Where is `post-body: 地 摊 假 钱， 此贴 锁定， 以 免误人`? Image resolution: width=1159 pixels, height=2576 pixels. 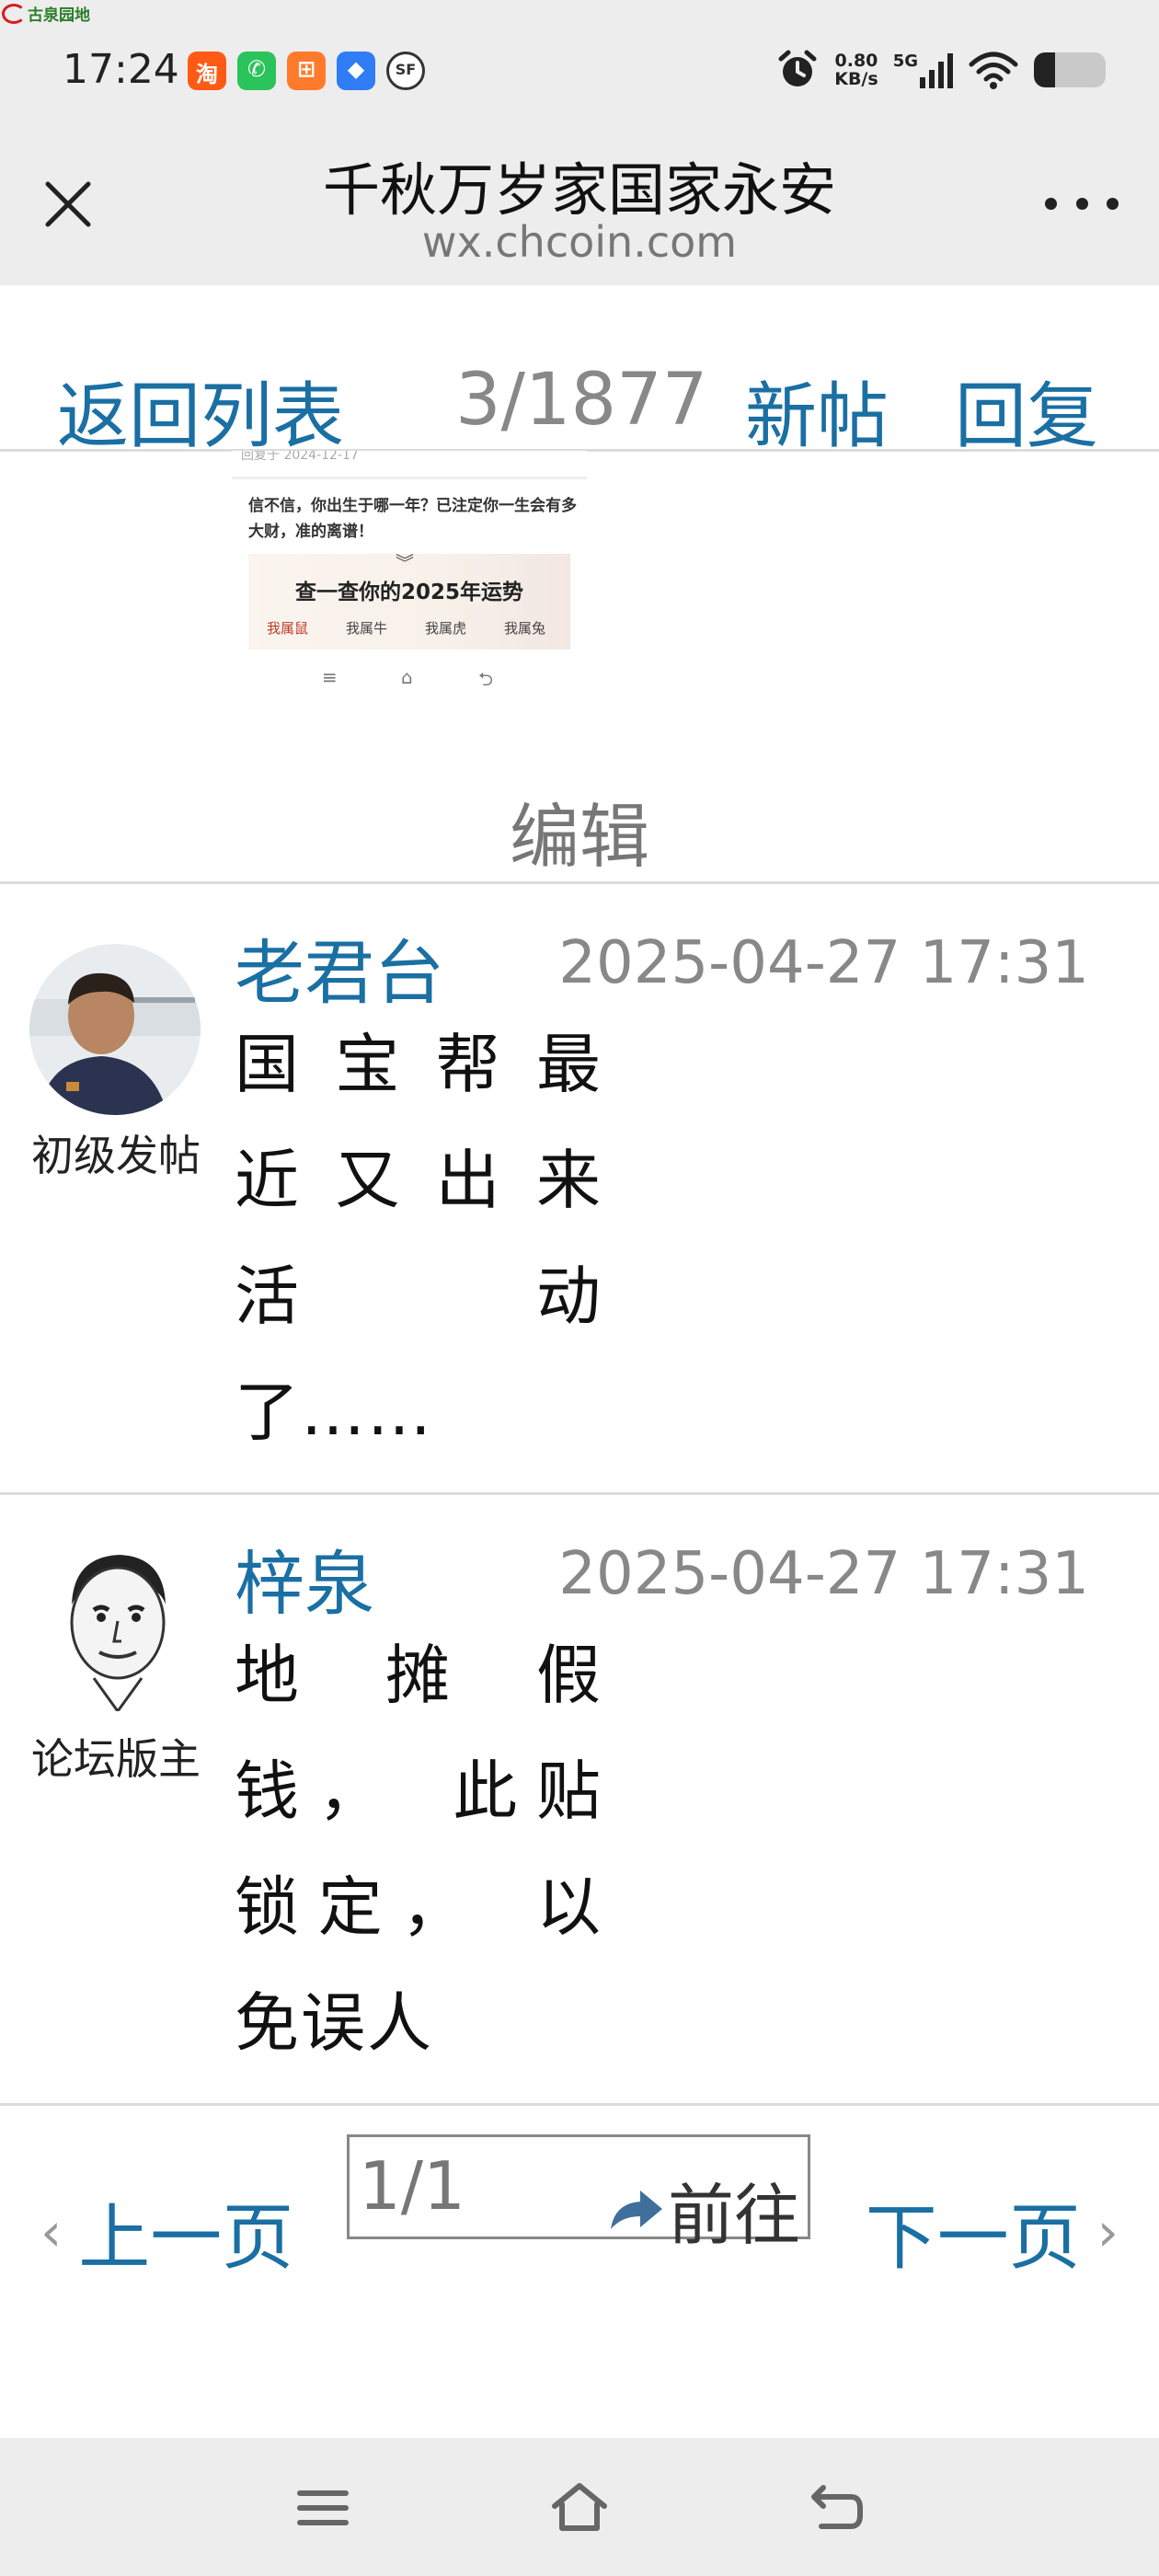 post-body: 地 摊 假 钱， 此贴 锁定， 以 免误人 is located at coordinates (418, 1849).